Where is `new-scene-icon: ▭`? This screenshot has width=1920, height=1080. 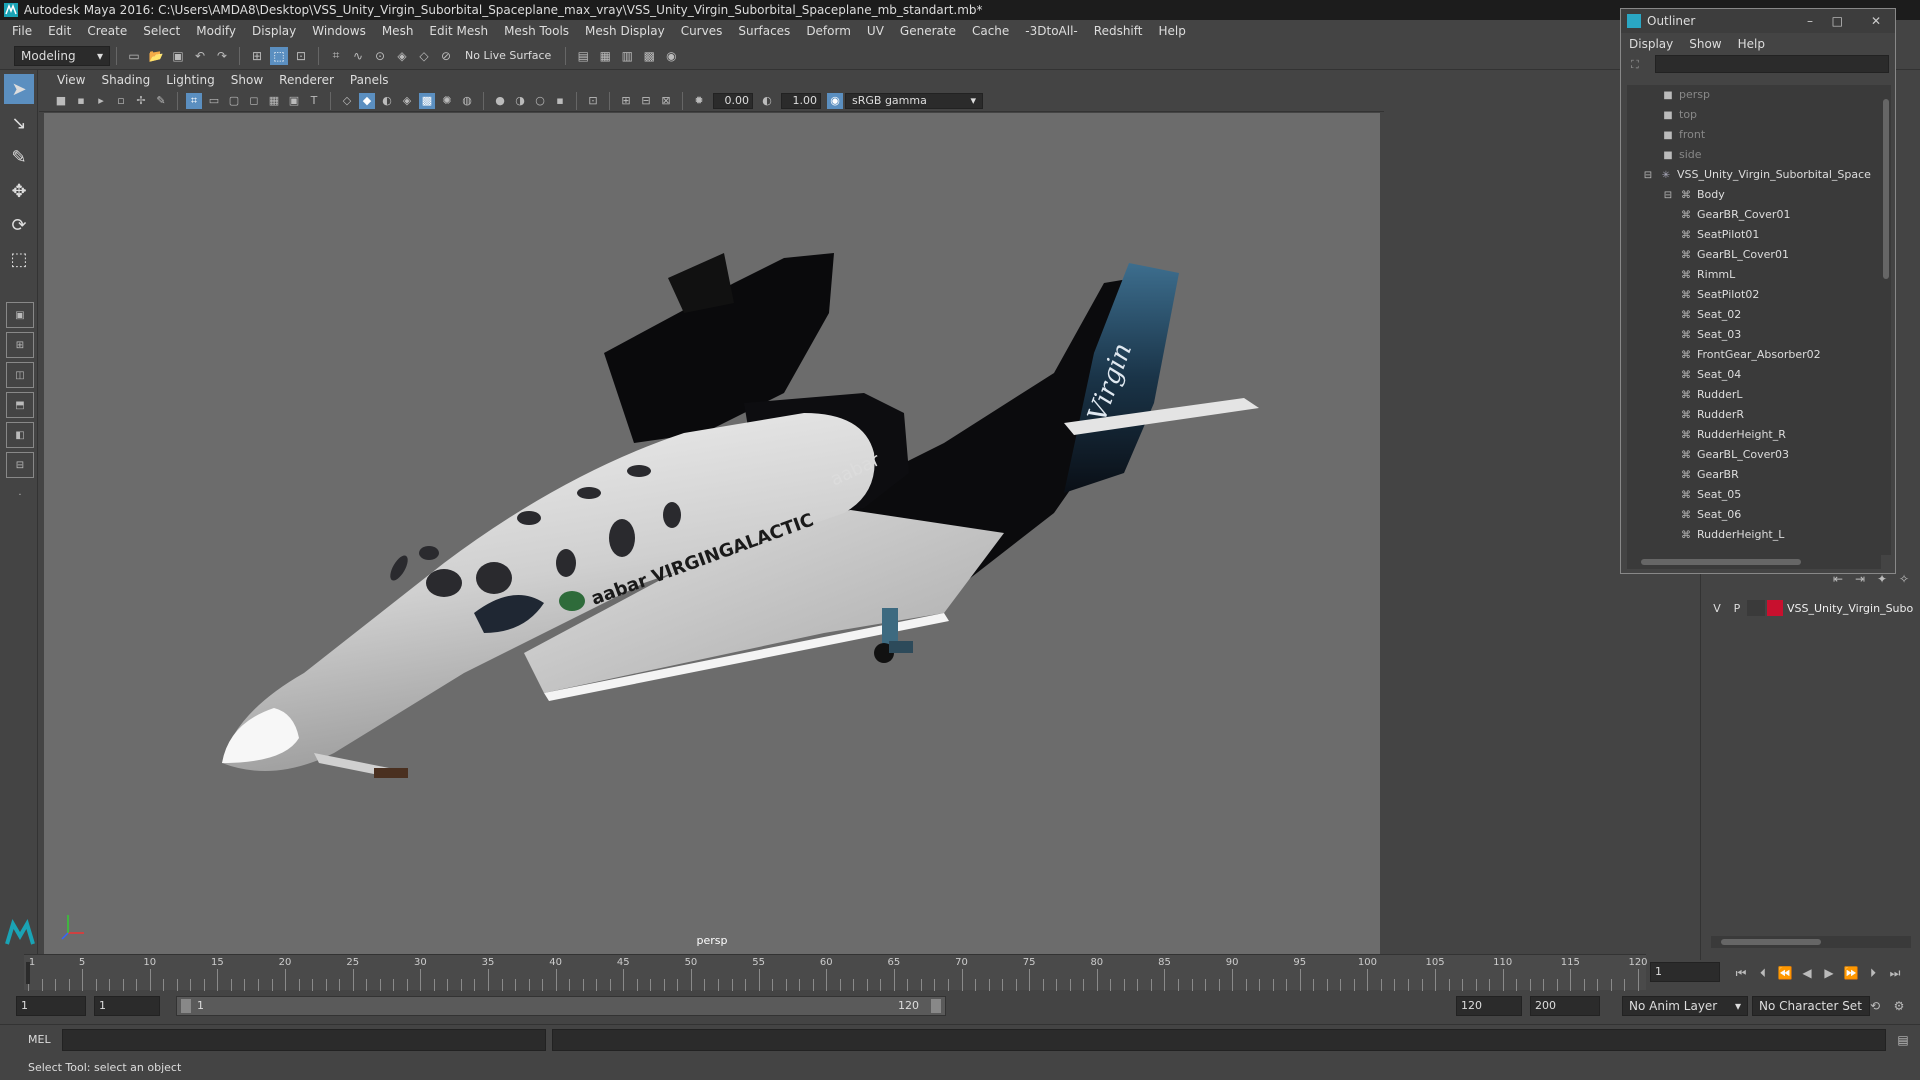 new-scene-icon: ▭ is located at coordinates (134, 56).